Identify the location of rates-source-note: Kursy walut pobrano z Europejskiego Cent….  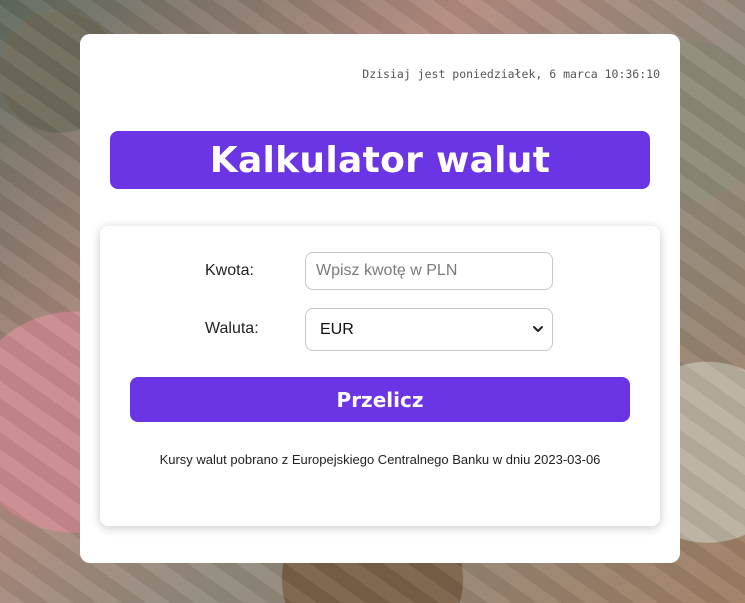
(380, 459).